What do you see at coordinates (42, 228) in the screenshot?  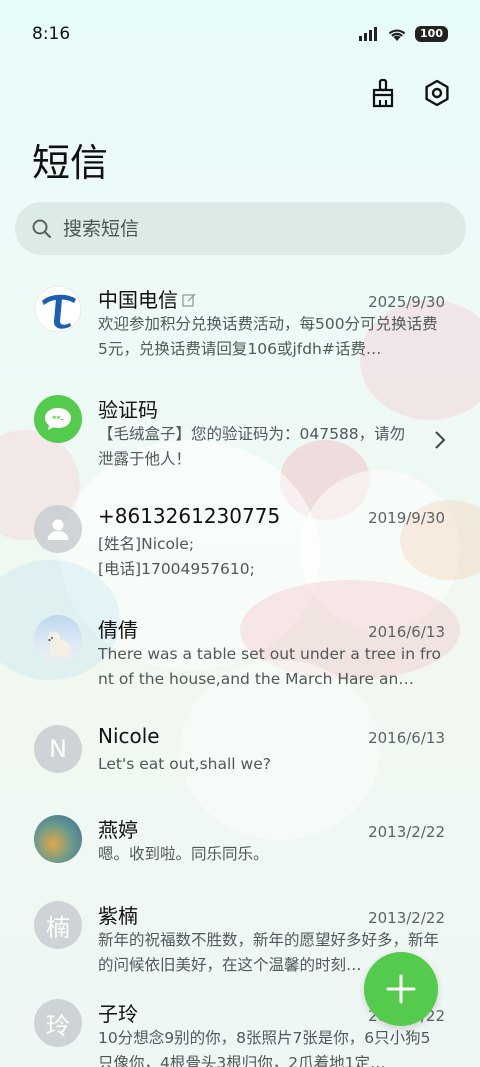 I see `search-icon` at bounding box center [42, 228].